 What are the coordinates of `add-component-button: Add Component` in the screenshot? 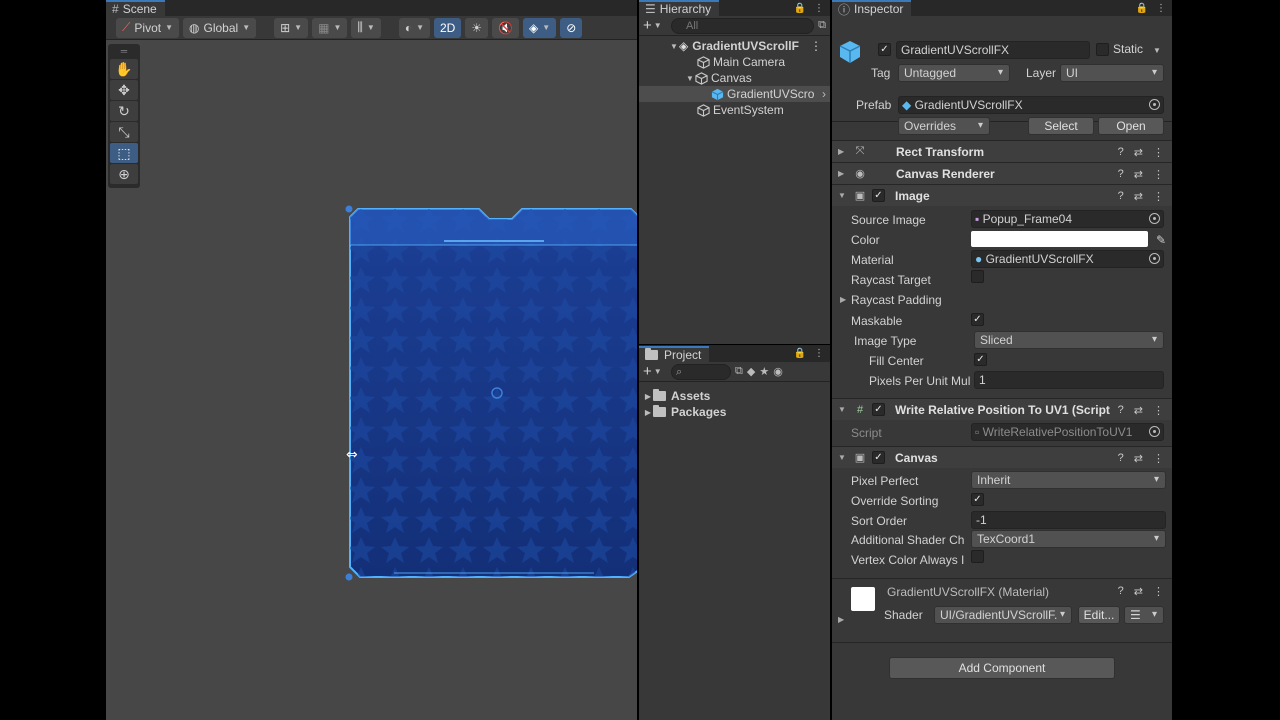 It's located at (1002, 668).